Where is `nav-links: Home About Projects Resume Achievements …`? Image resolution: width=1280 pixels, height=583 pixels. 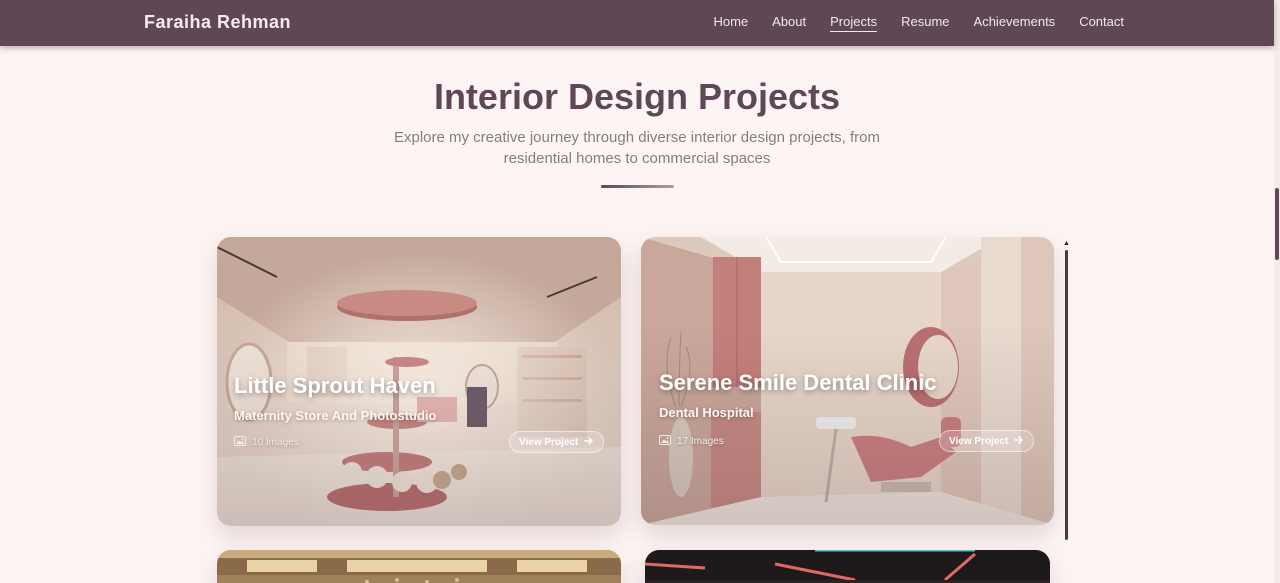 nav-links: Home About Projects Resume Achievements … is located at coordinates (918, 23).